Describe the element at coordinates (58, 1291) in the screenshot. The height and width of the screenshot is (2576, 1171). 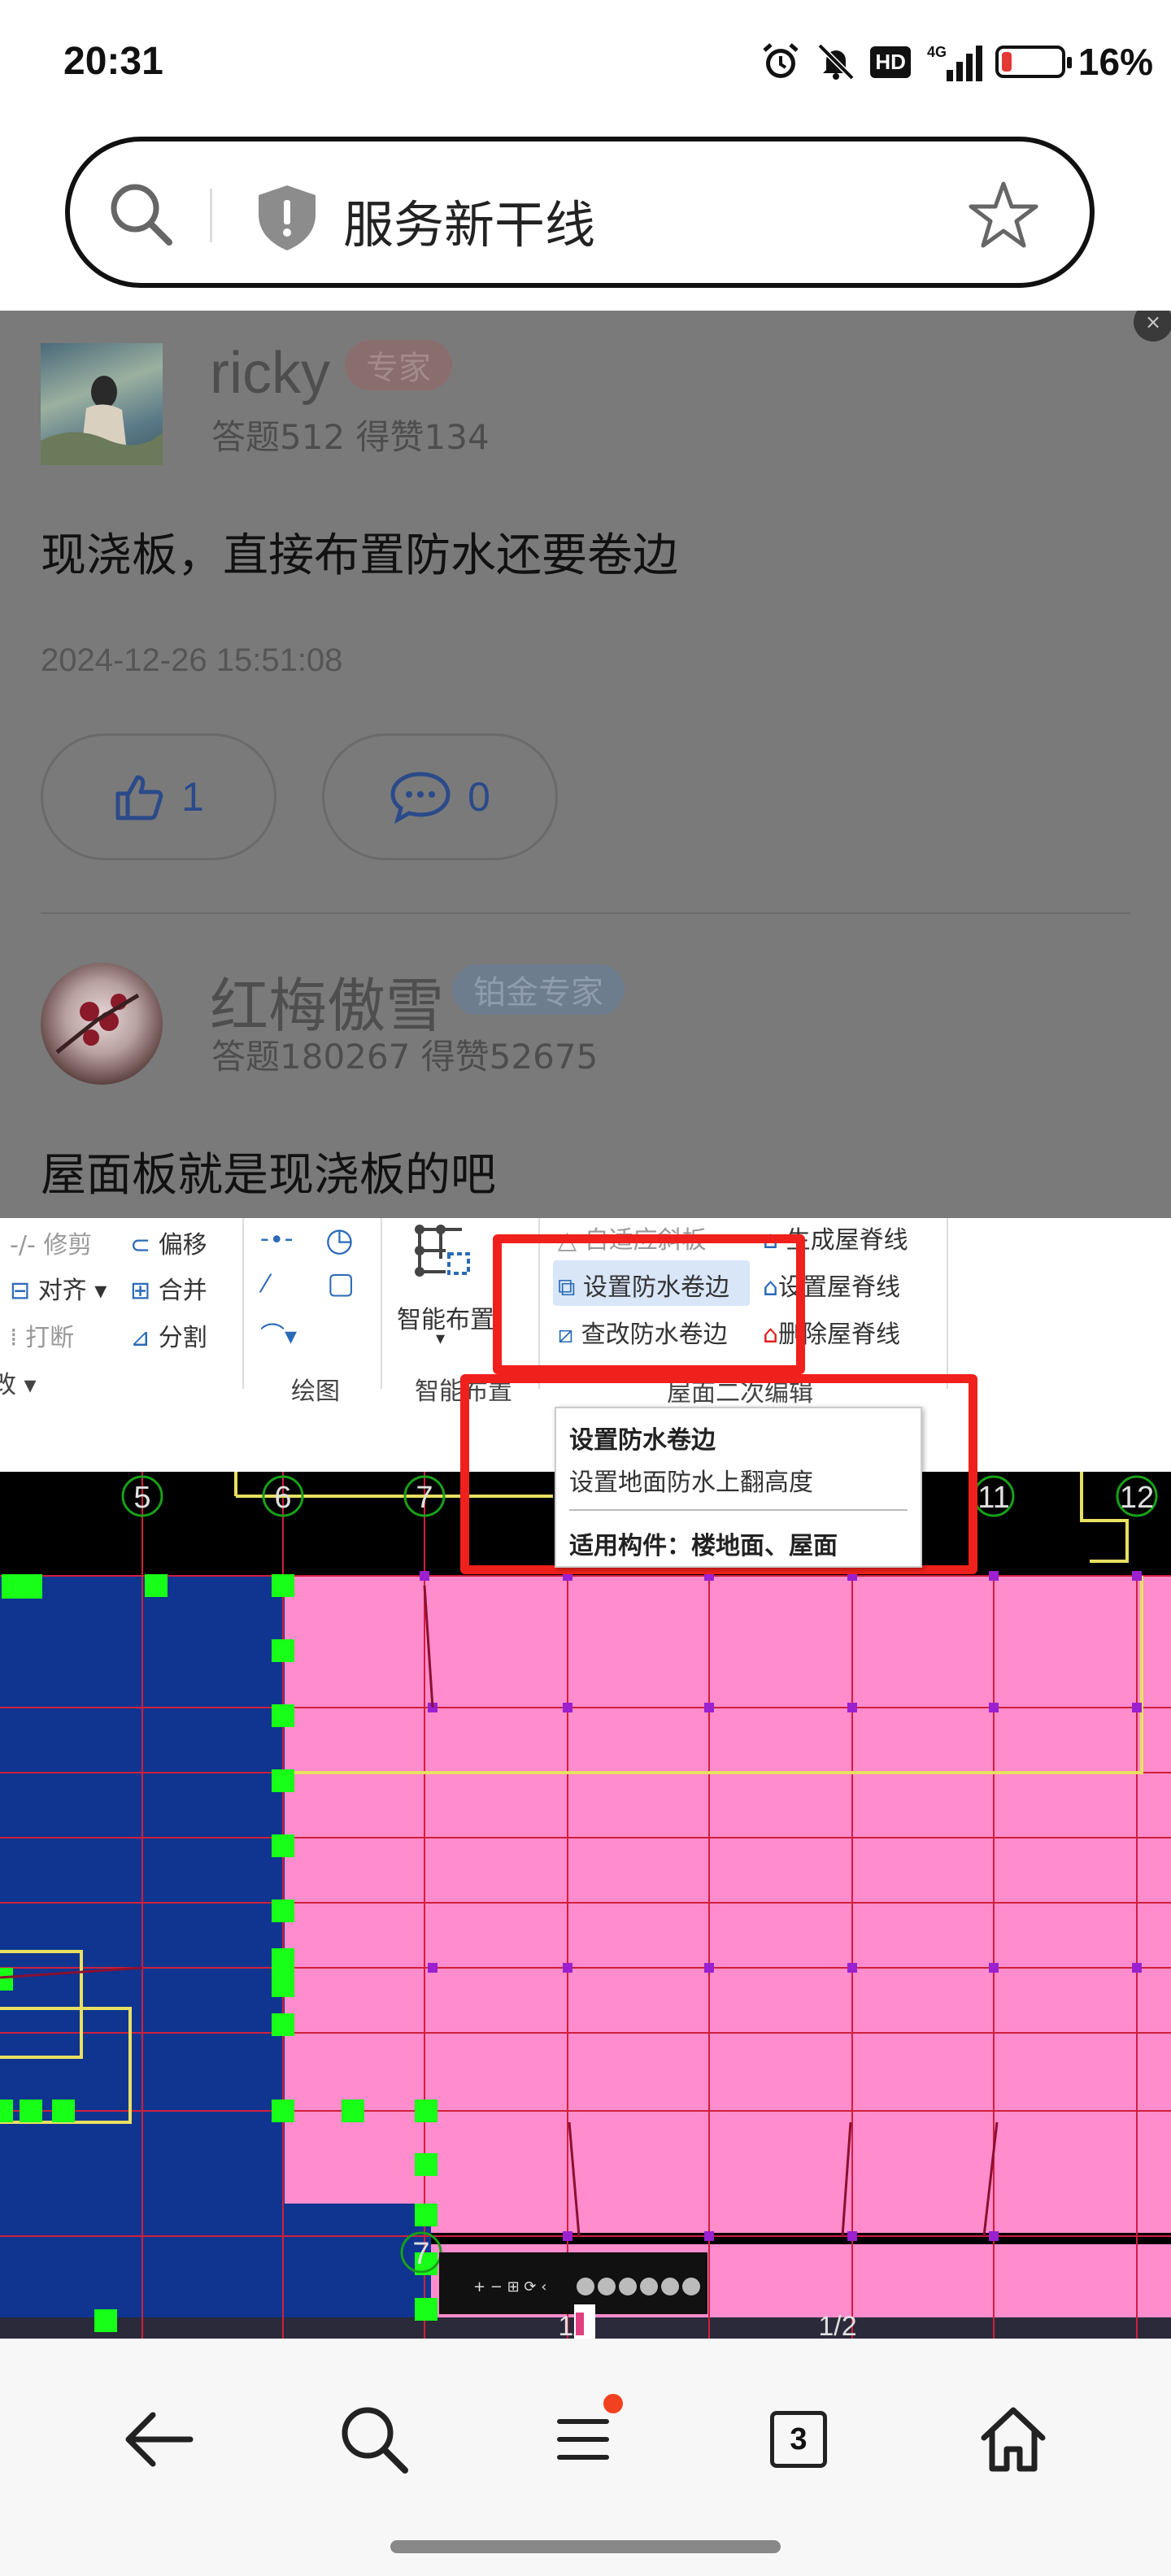
I see `align-tool: ⊟ 对齐 ▾` at that location.